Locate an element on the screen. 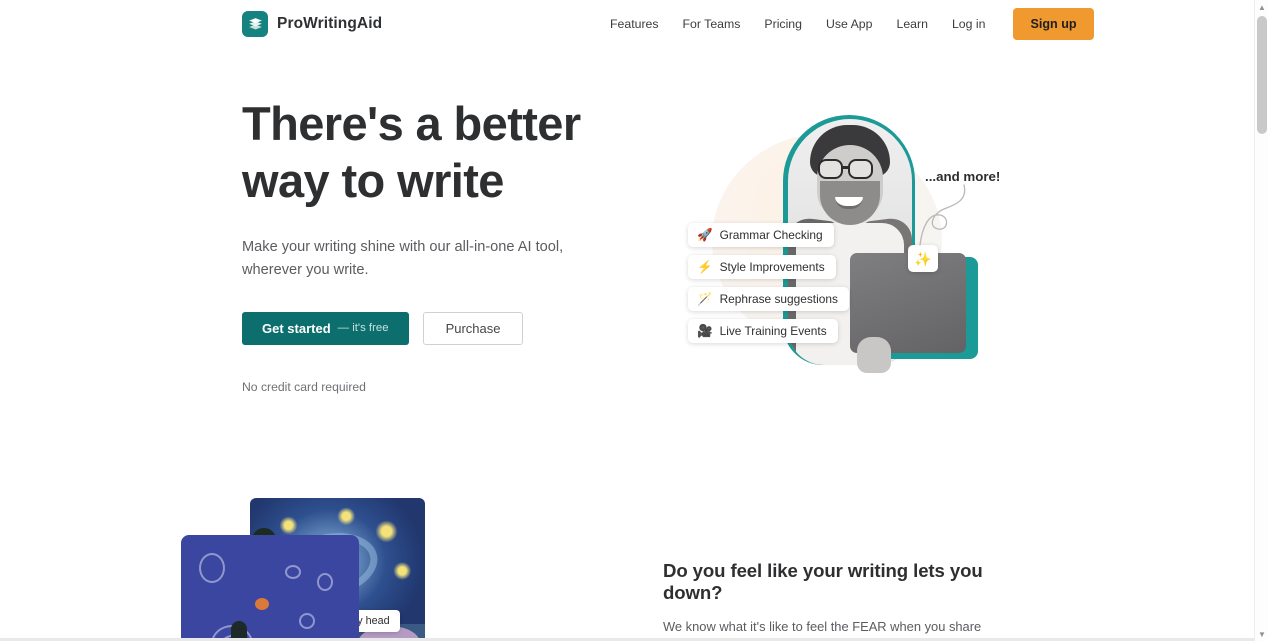 This screenshot has height=641, width=1268. and-more-label: ...and more! is located at coordinates (963, 176).